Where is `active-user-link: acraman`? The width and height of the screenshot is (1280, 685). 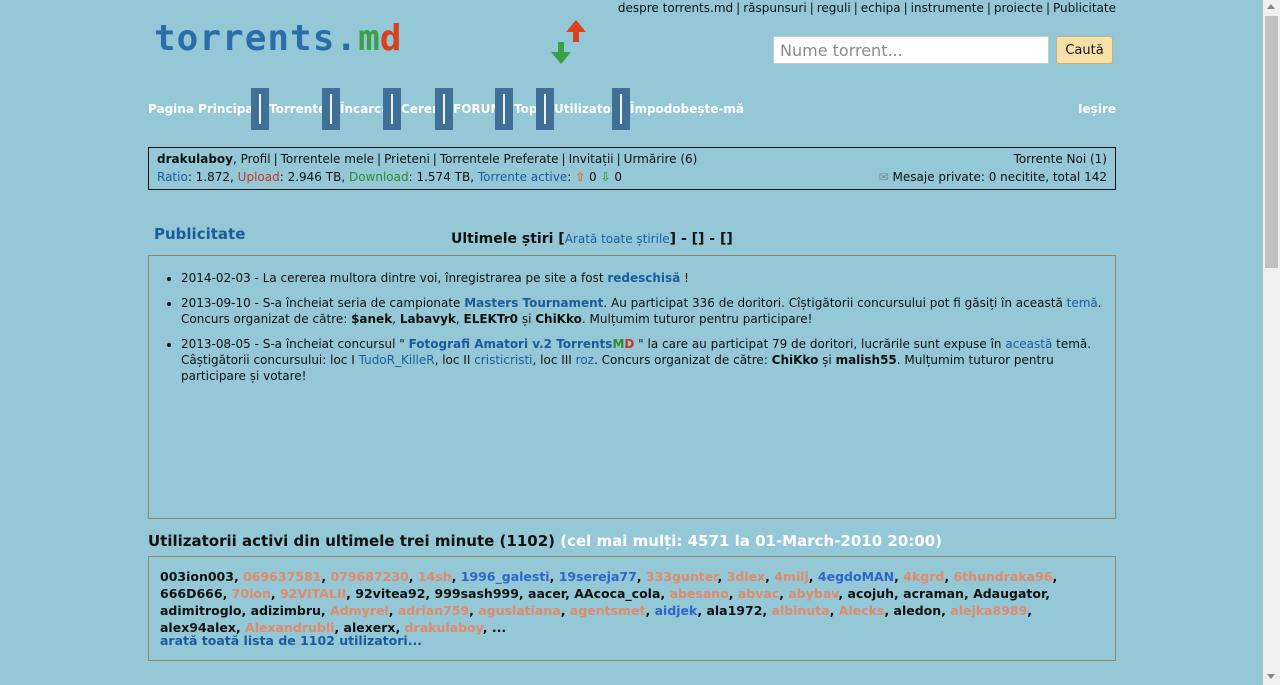 active-user-link: acraman is located at coordinates (933, 593).